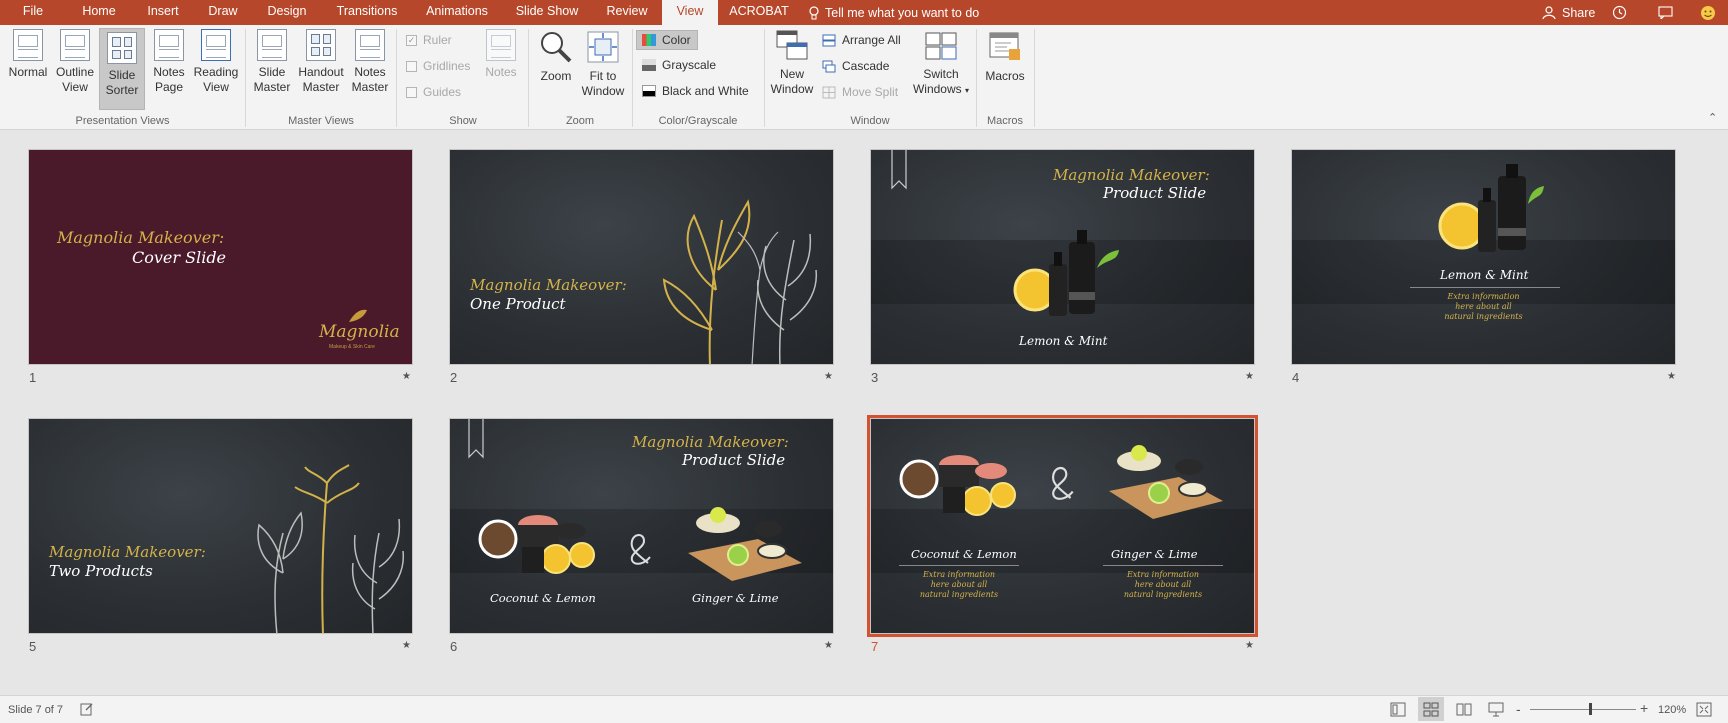 The width and height of the screenshot is (1728, 723). What do you see at coordinates (941, 69) in the screenshot?
I see `switch-windows-button: Switch Windows ▾` at bounding box center [941, 69].